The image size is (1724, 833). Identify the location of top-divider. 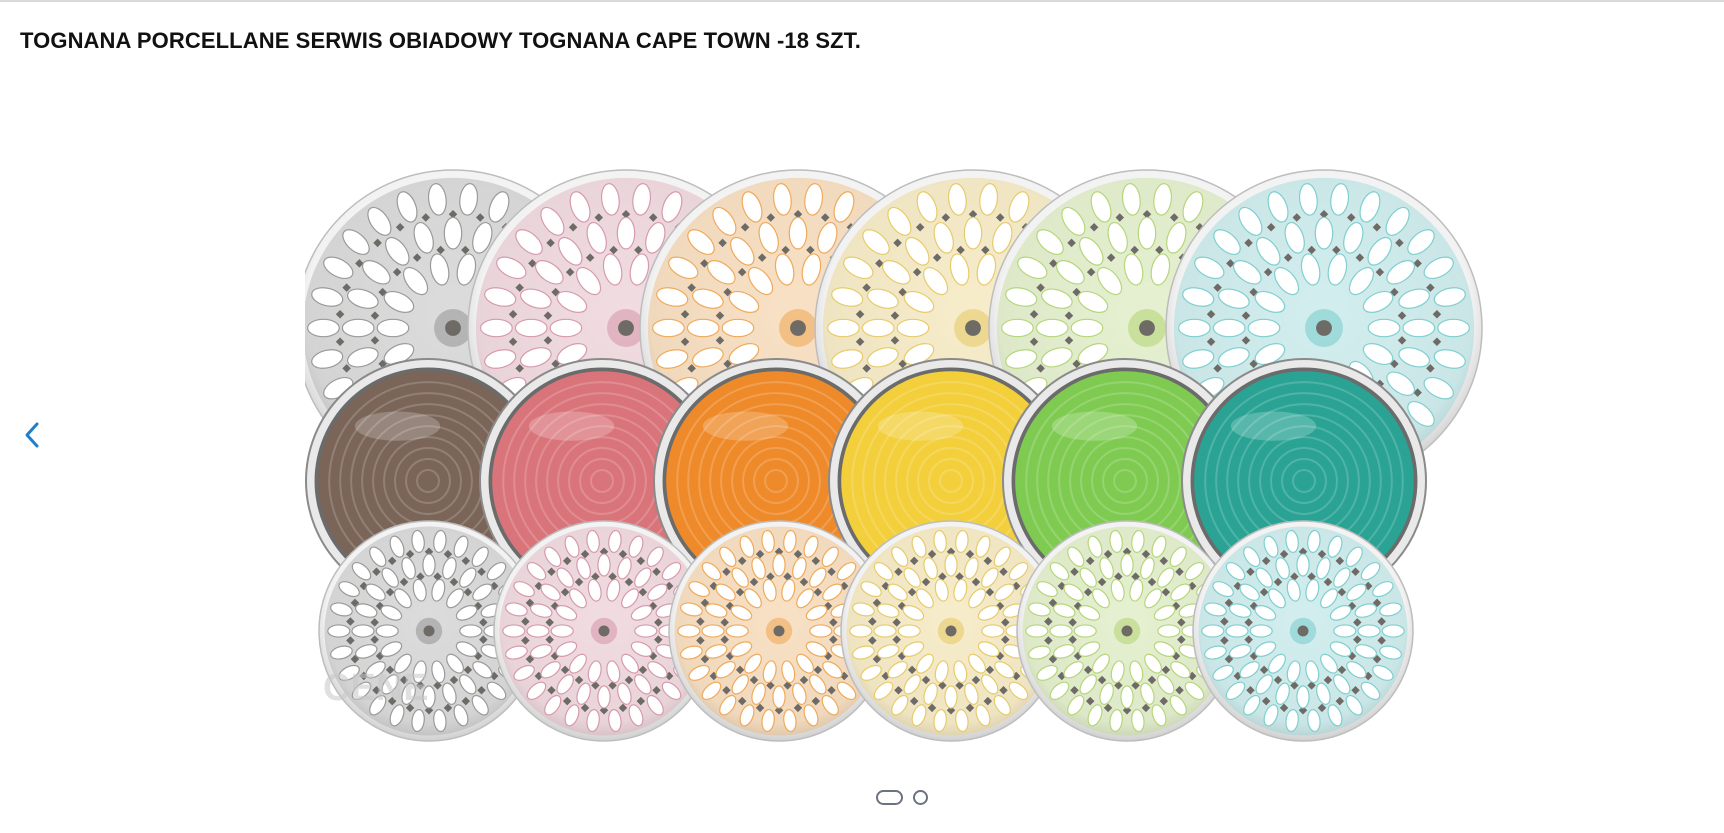
(862, 1).